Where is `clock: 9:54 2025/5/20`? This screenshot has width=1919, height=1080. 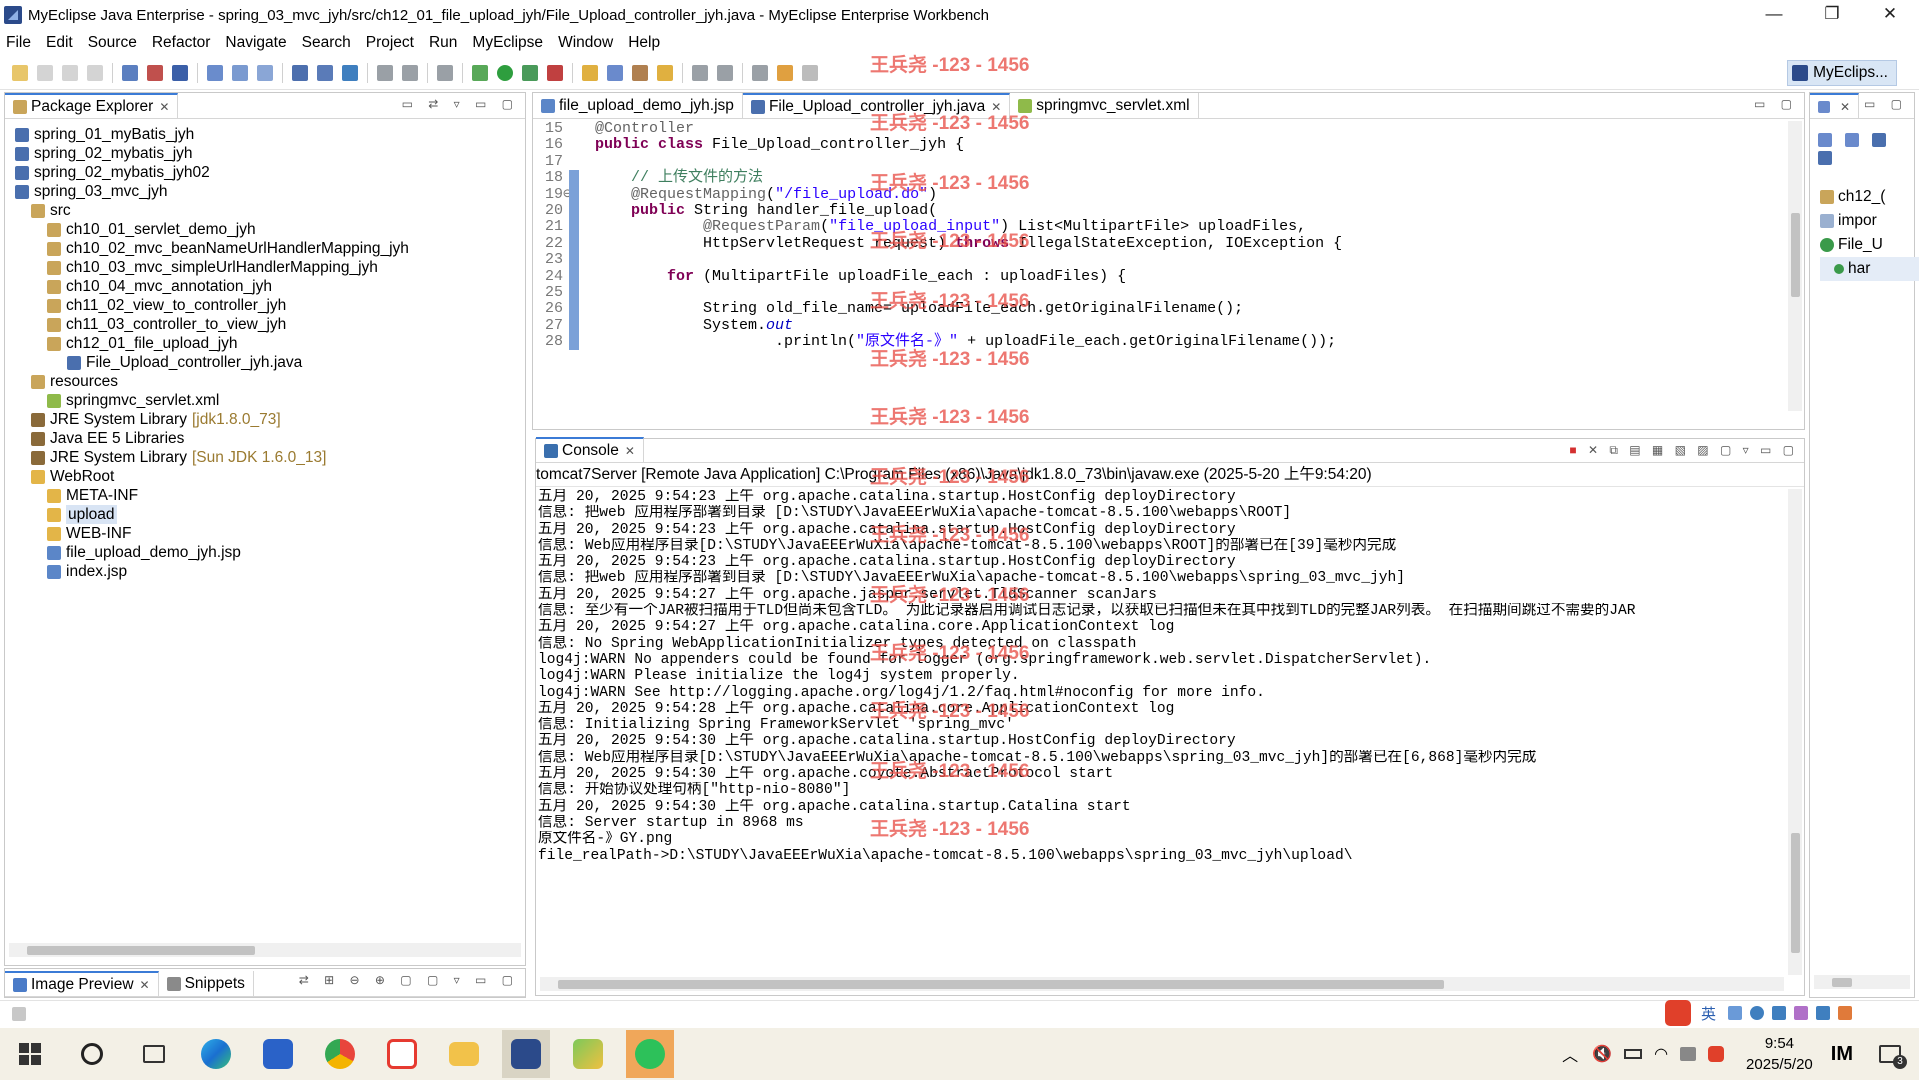
clock: 9:54 2025/5/20 is located at coordinates (1779, 1054).